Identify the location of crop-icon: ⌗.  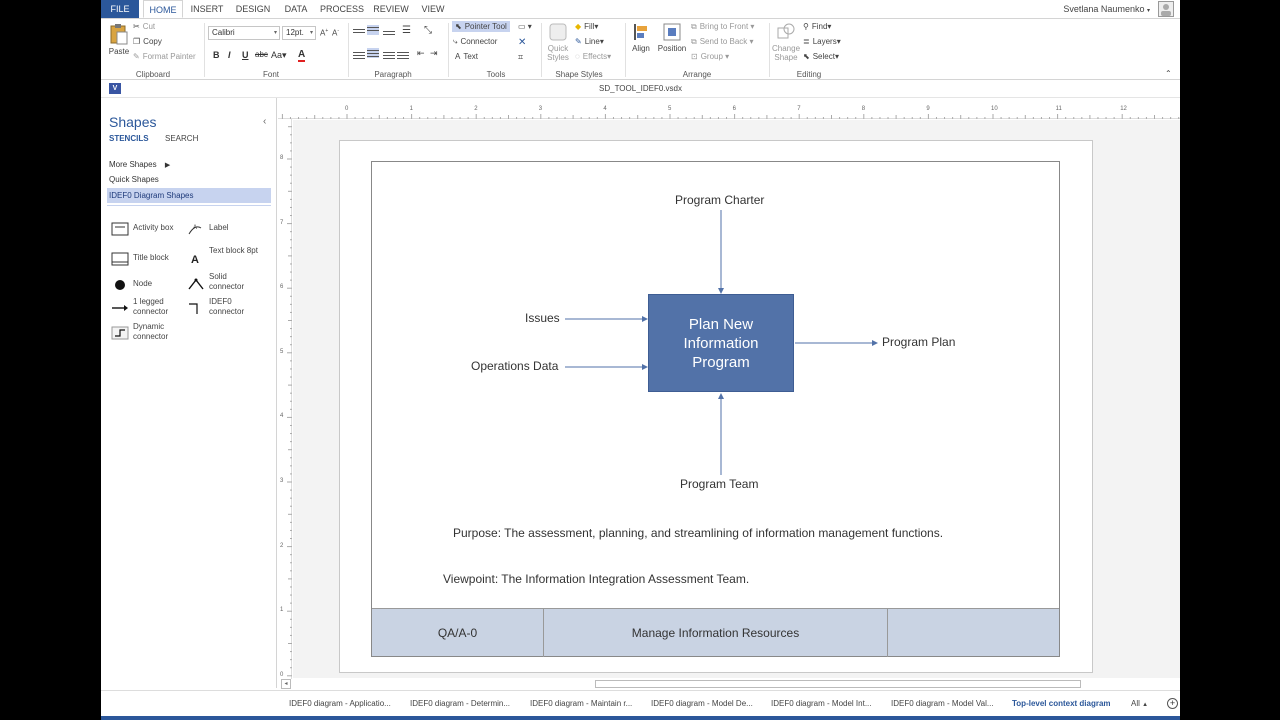
(520, 57).